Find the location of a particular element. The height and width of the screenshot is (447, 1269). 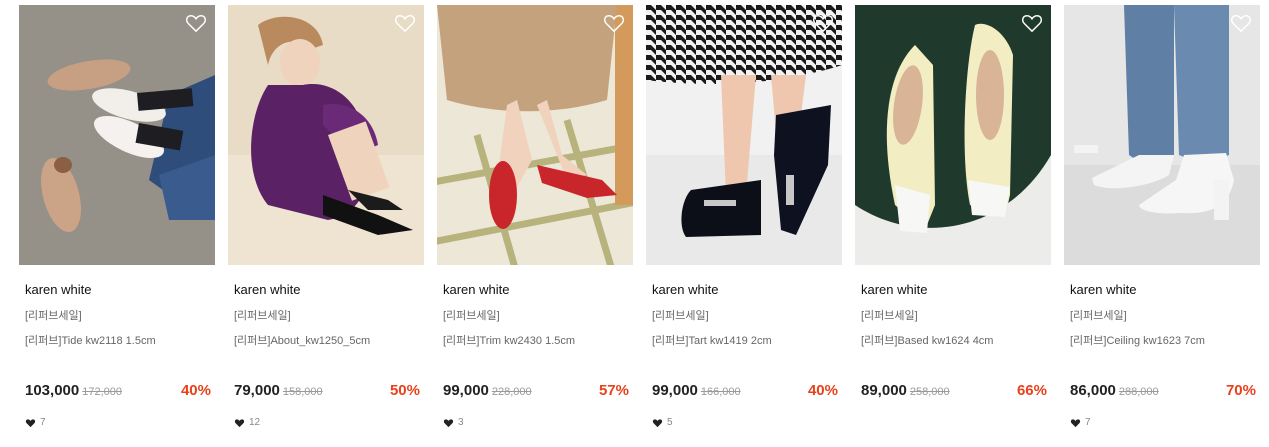

price-row: 89,000 258,000 66% is located at coordinates (954, 392).